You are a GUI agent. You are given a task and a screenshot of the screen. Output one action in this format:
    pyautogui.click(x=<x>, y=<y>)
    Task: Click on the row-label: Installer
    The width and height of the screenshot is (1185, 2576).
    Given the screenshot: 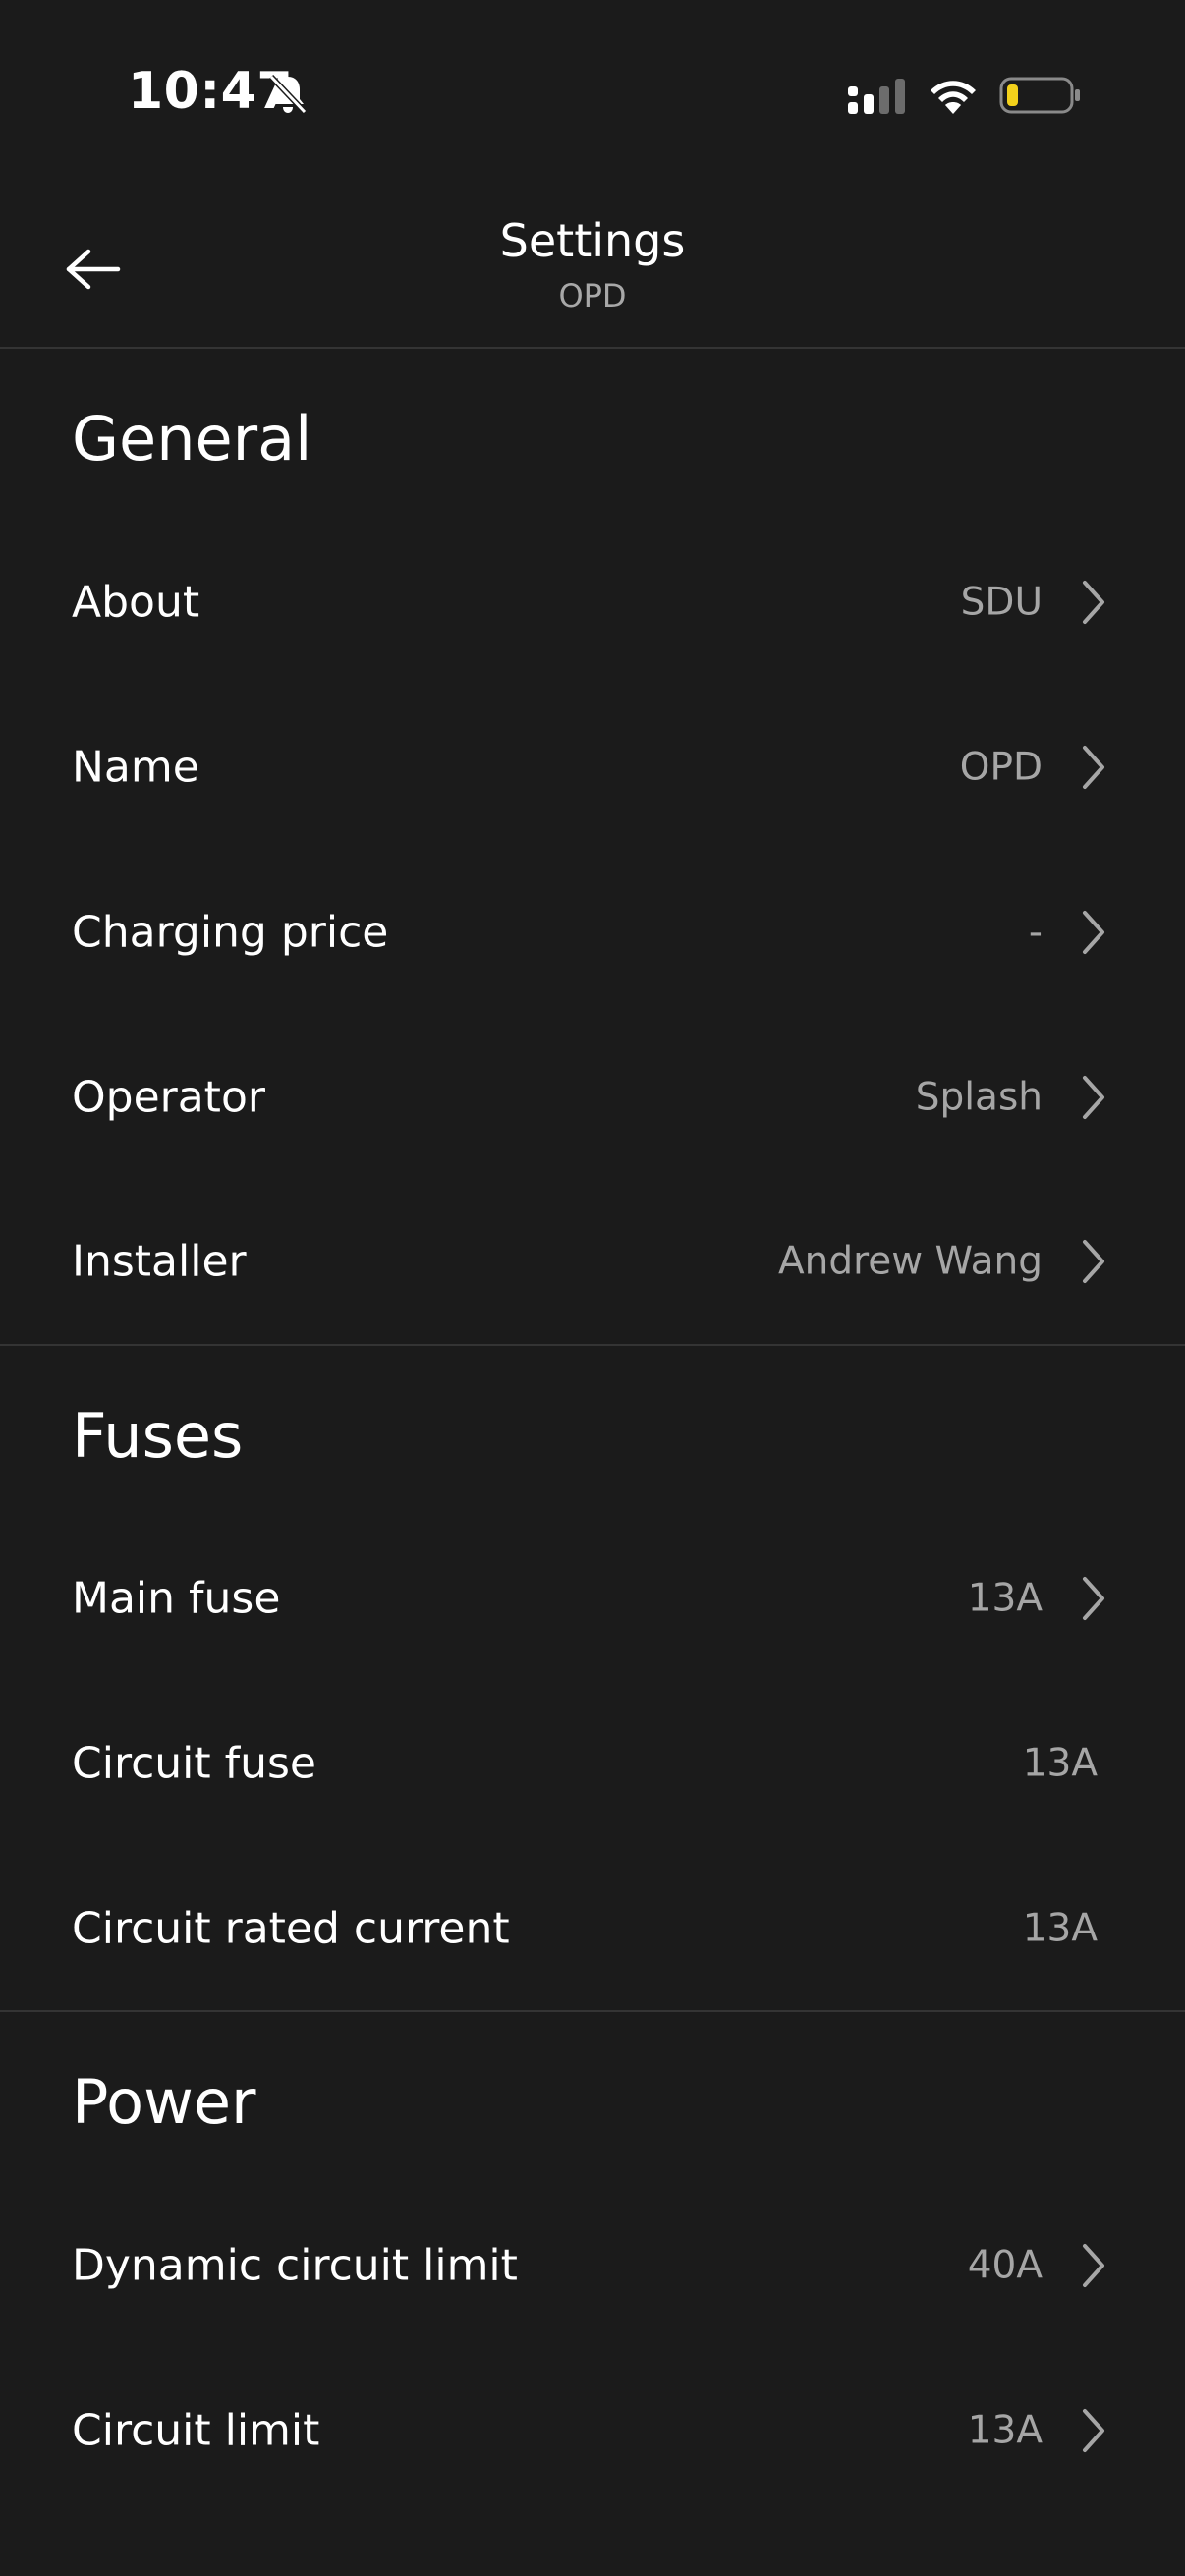 What is the action you would take?
    pyautogui.click(x=160, y=1261)
    